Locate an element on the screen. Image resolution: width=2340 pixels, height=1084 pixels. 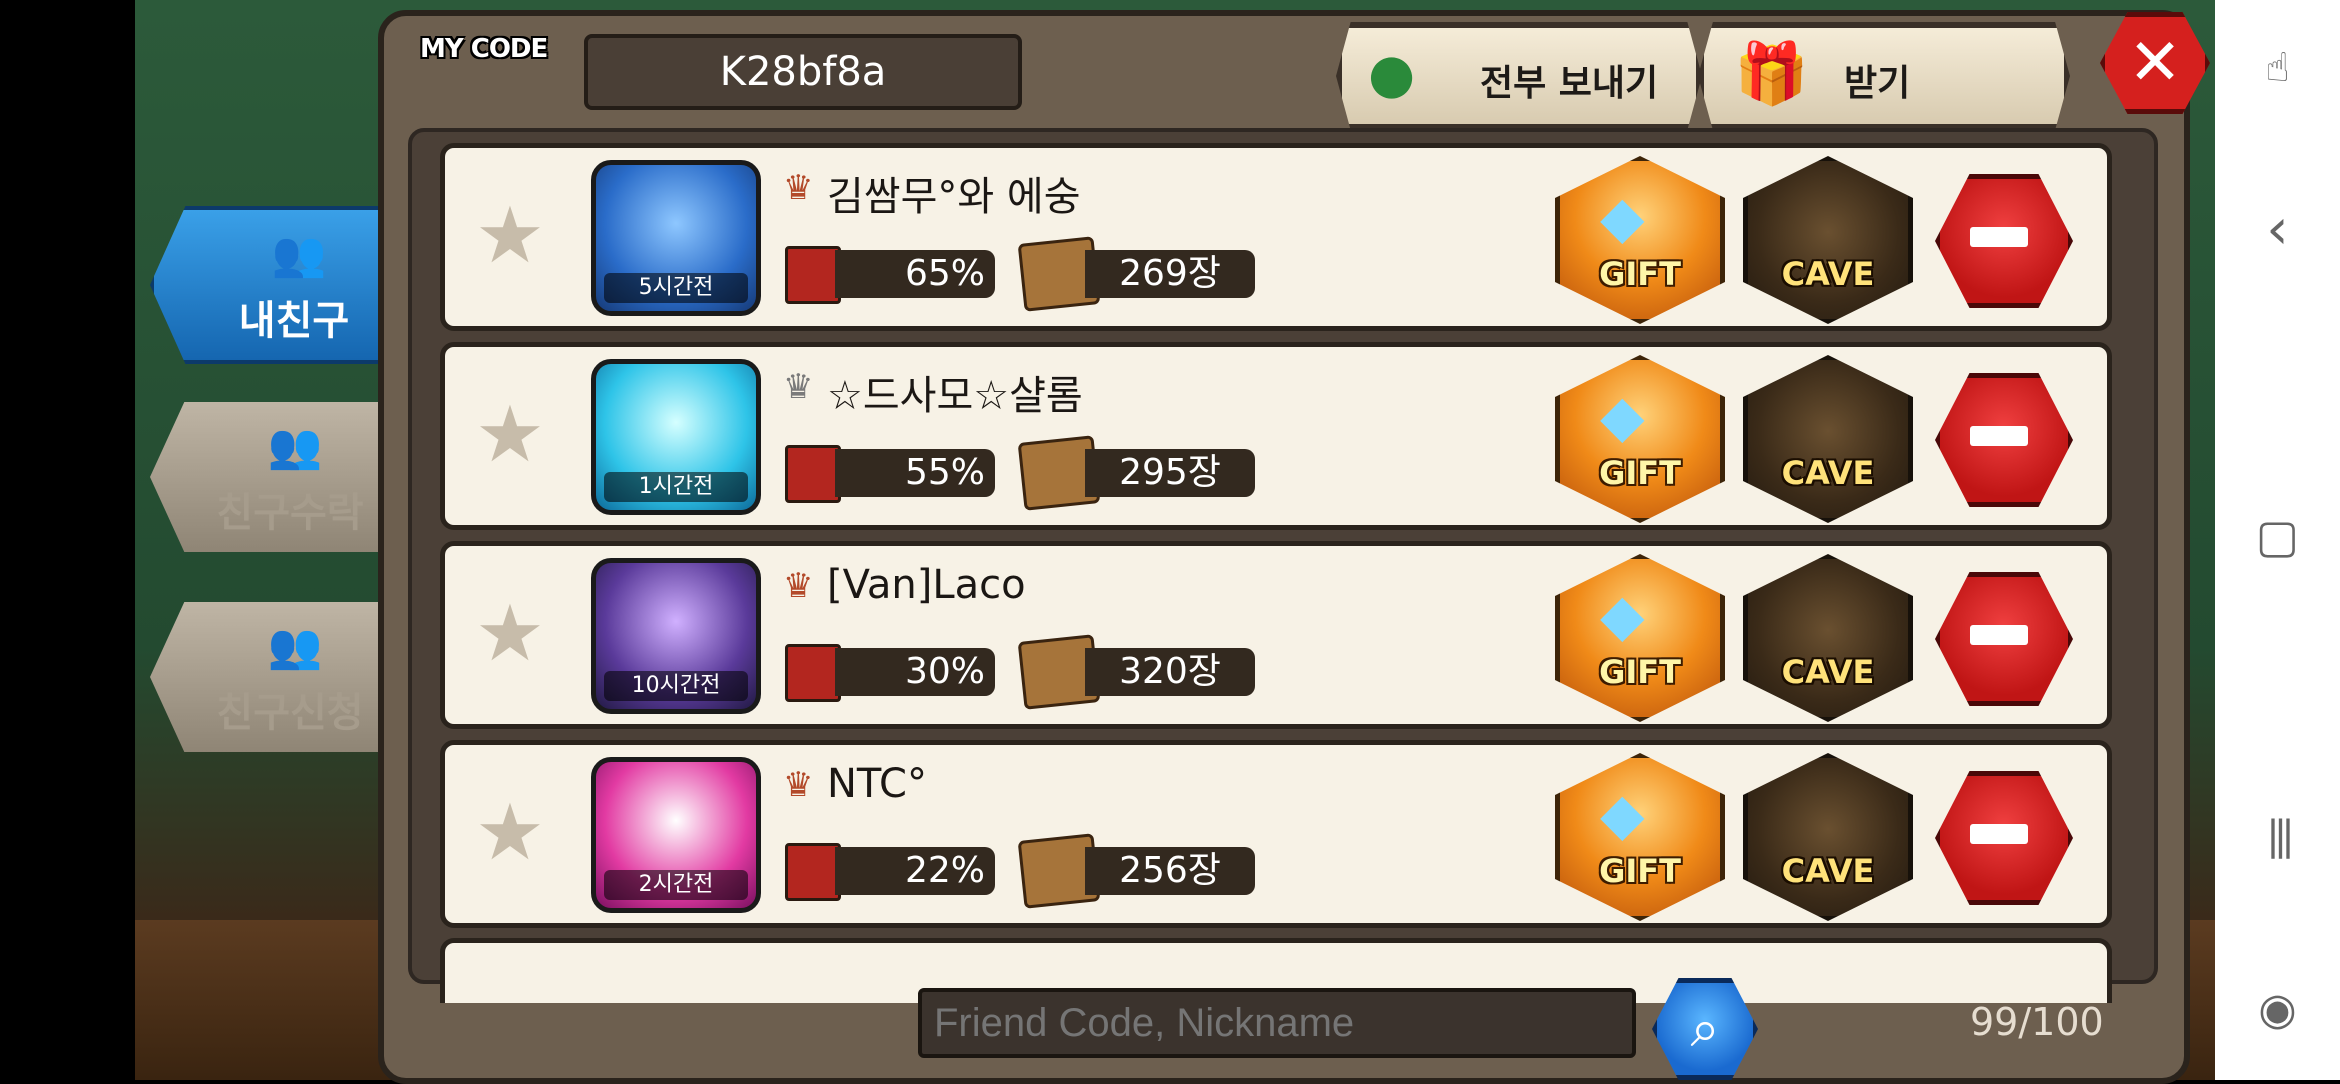
last-seen-time: 10시간전 is located at coordinates (676, 686).